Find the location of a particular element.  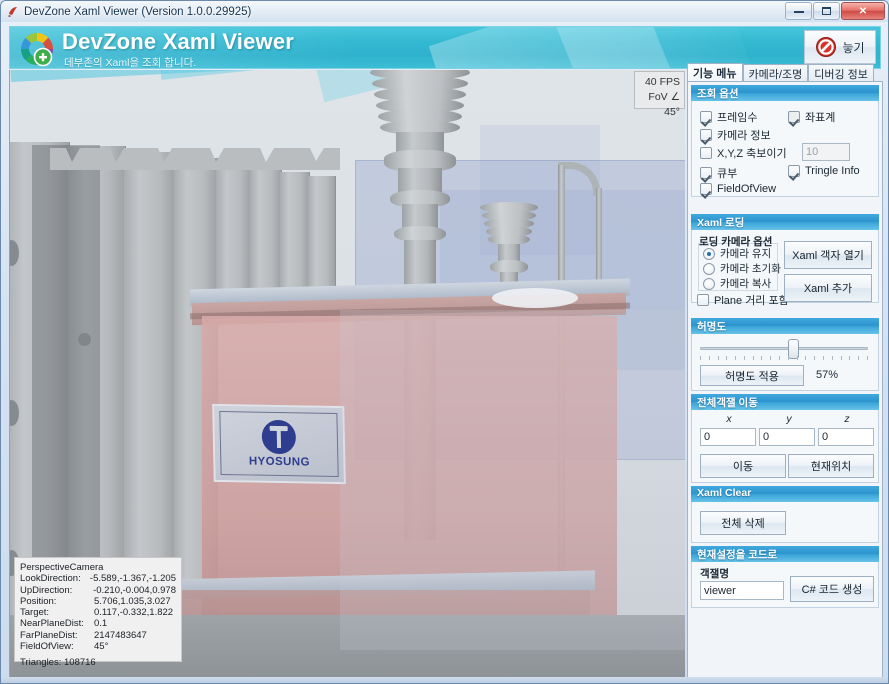

fov-value: FoV ∠ 45° is located at coordinates (664, 104).